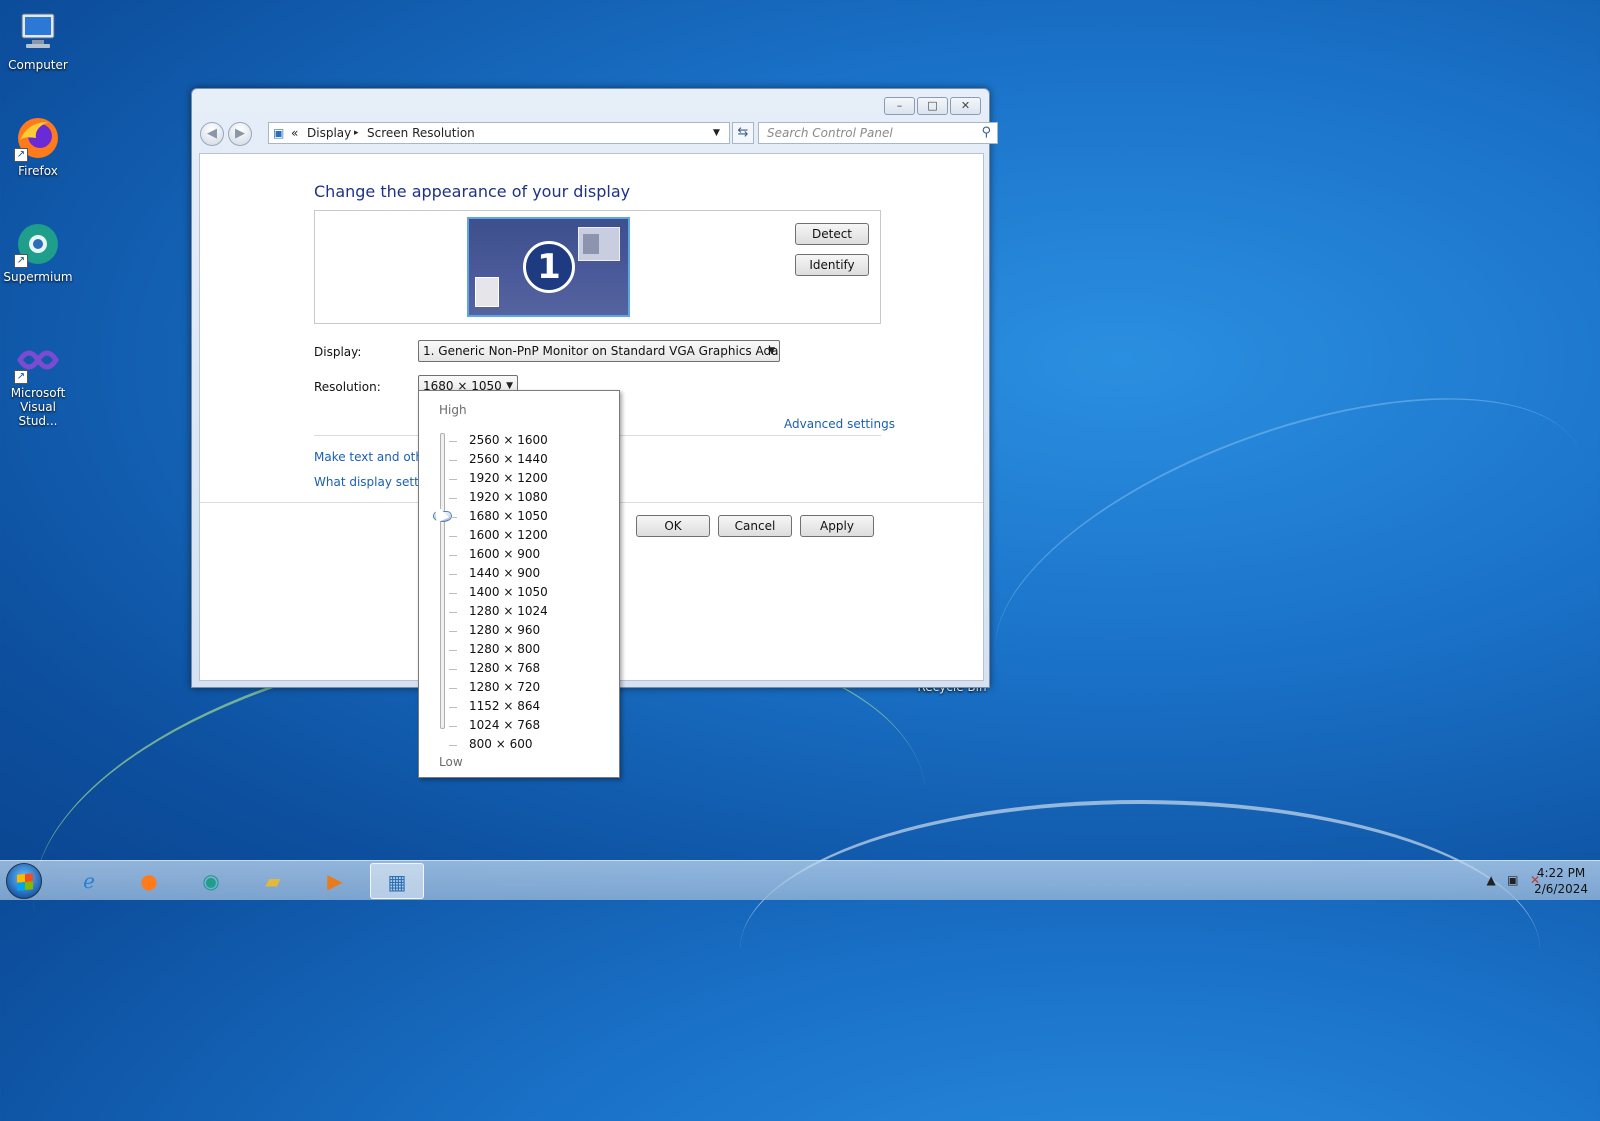  What do you see at coordinates (1561, 889) in the screenshot?
I see `clock-date: 2/6/2024` at bounding box center [1561, 889].